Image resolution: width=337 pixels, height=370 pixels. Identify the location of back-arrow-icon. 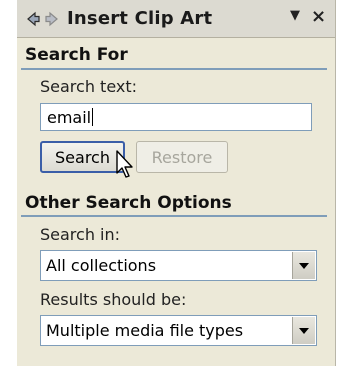
(33, 19).